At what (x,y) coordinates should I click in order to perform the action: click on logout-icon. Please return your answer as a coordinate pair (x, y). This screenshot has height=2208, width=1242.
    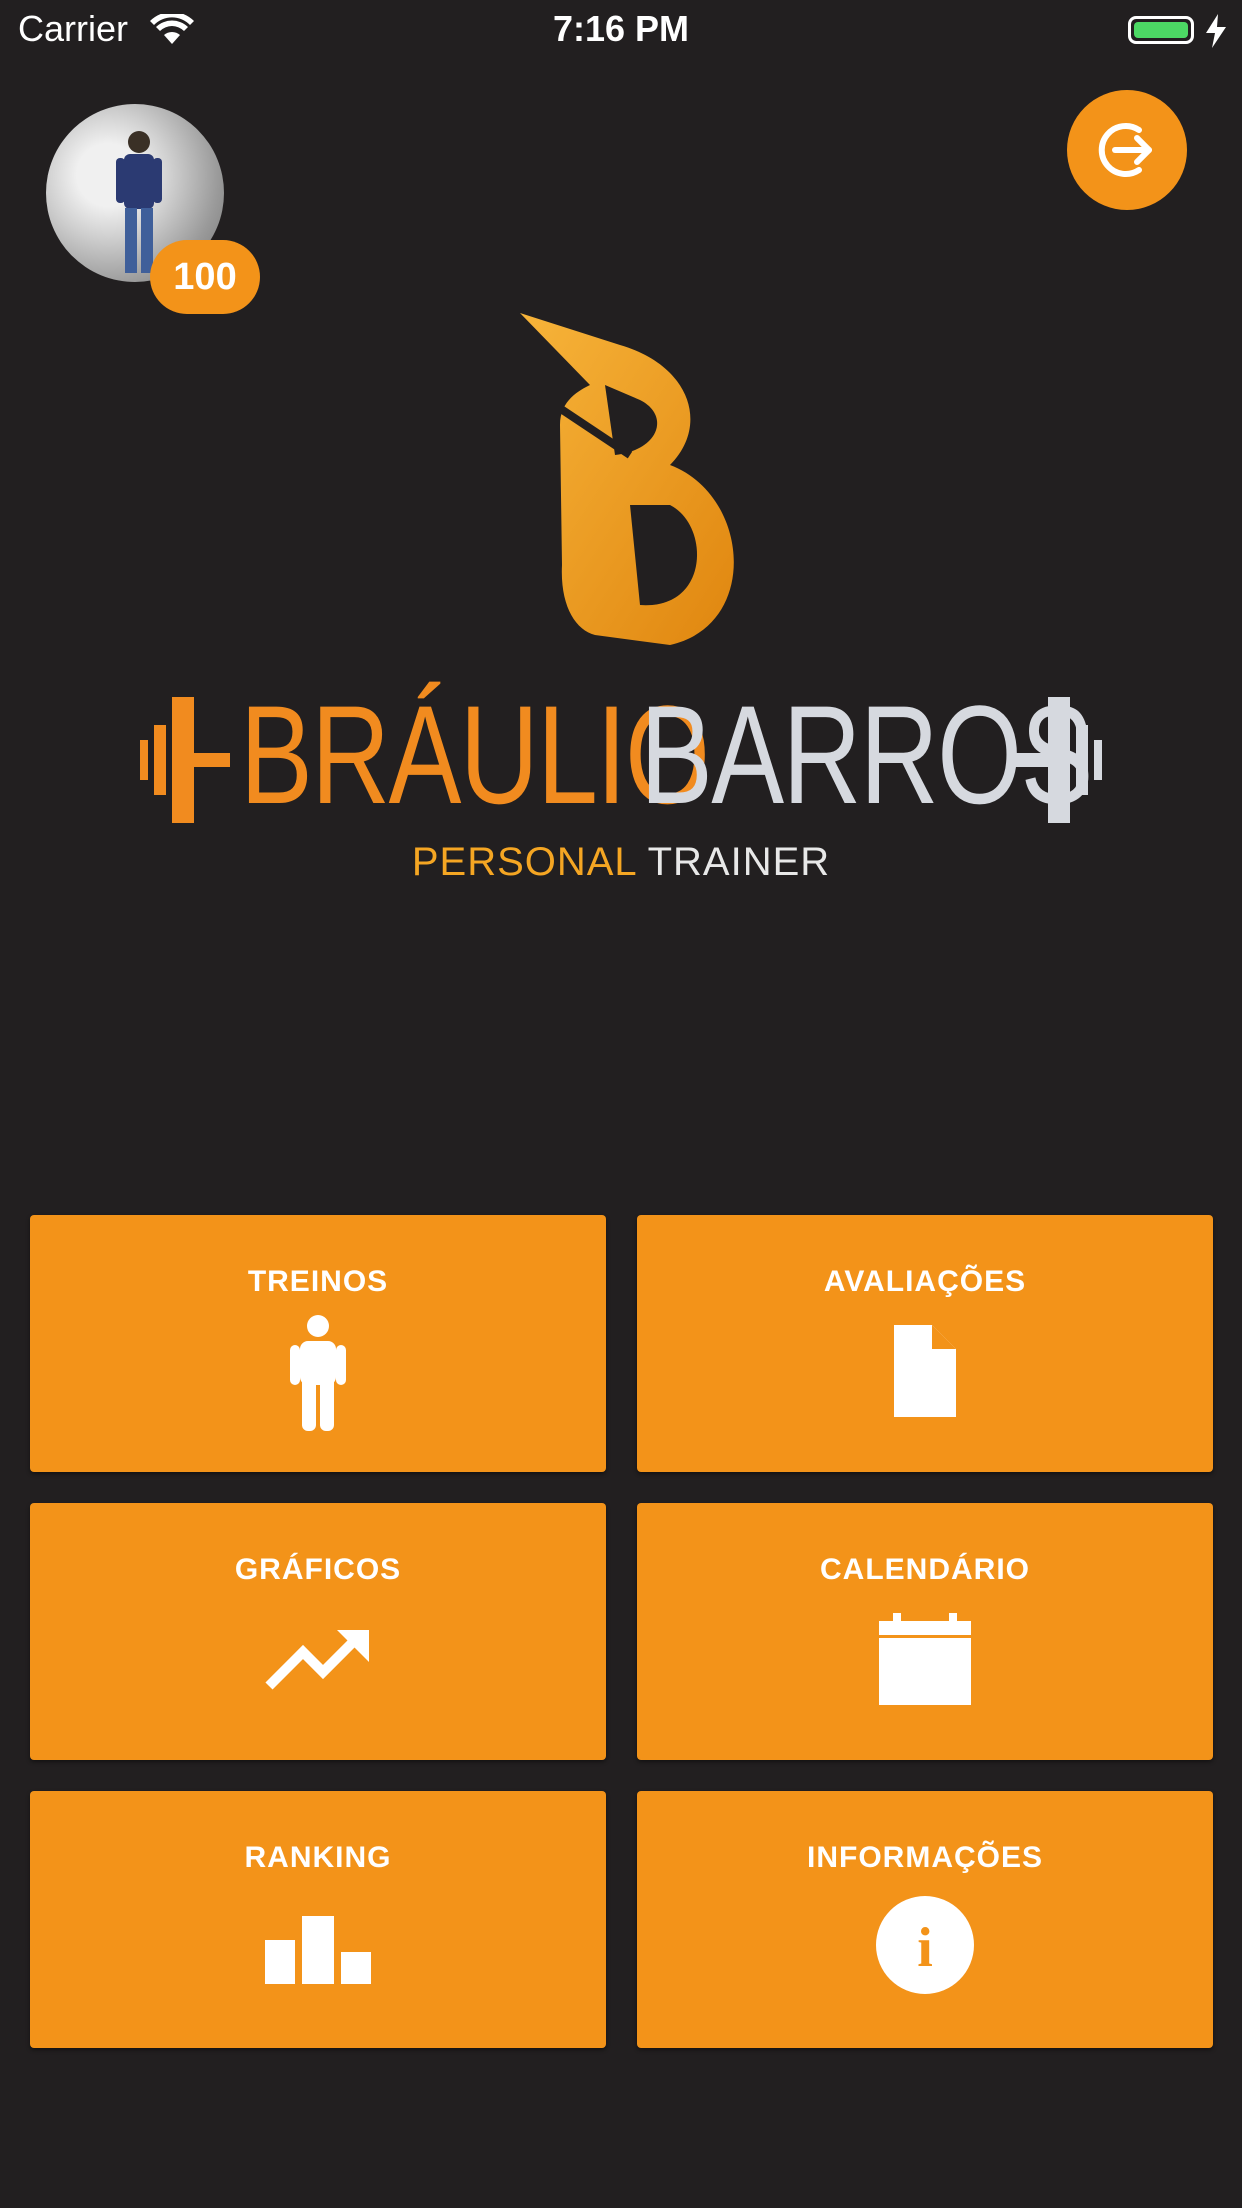
    Looking at the image, I should click on (1125, 150).